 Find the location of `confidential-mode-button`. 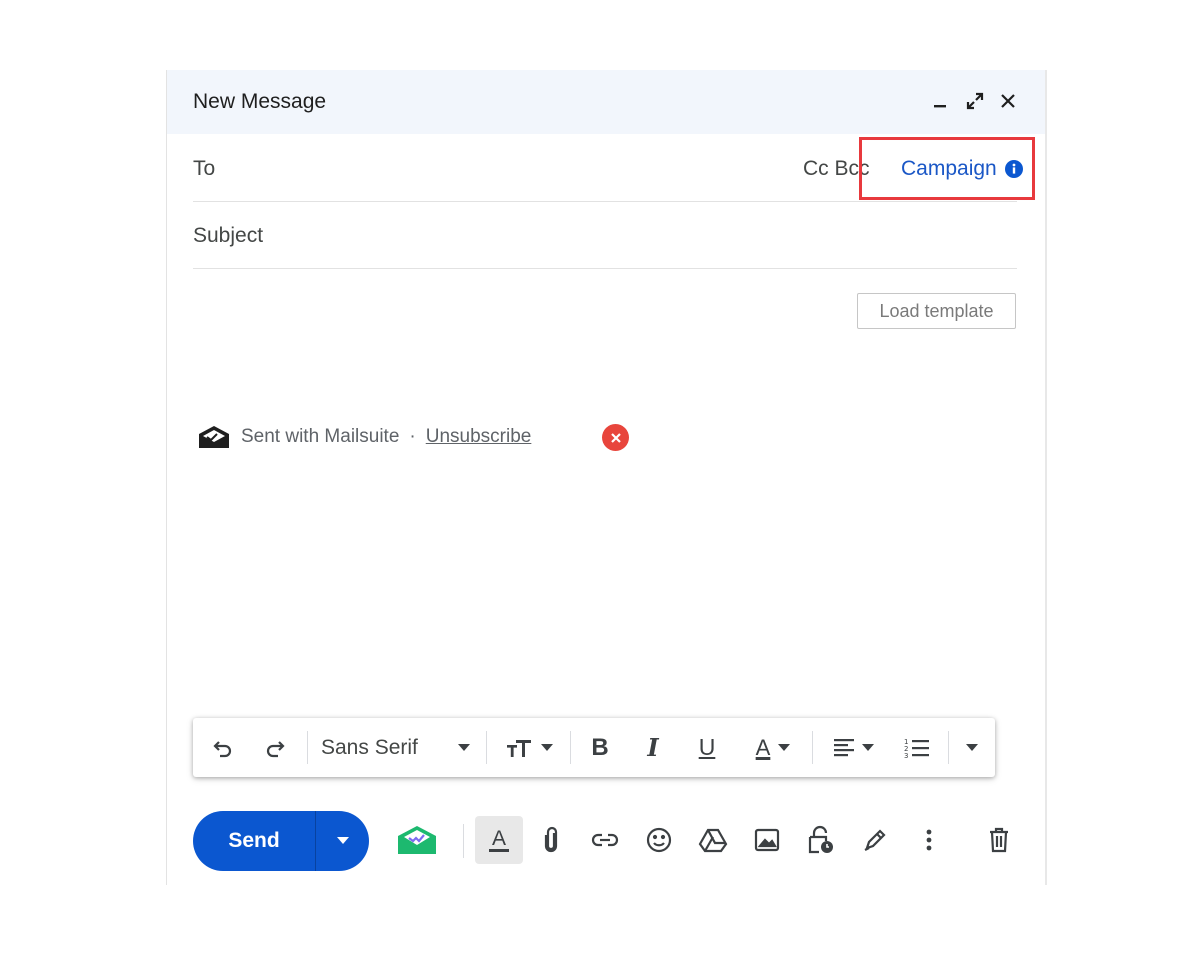

confidential-mode-button is located at coordinates (821, 840).